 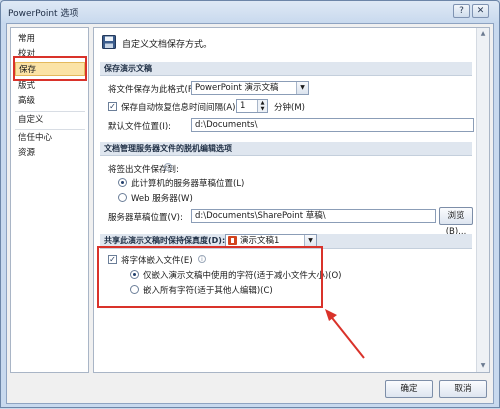 What do you see at coordinates (243, 106) in the screenshot?
I see `autorecover-minutes-value: 1` at bounding box center [243, 106].